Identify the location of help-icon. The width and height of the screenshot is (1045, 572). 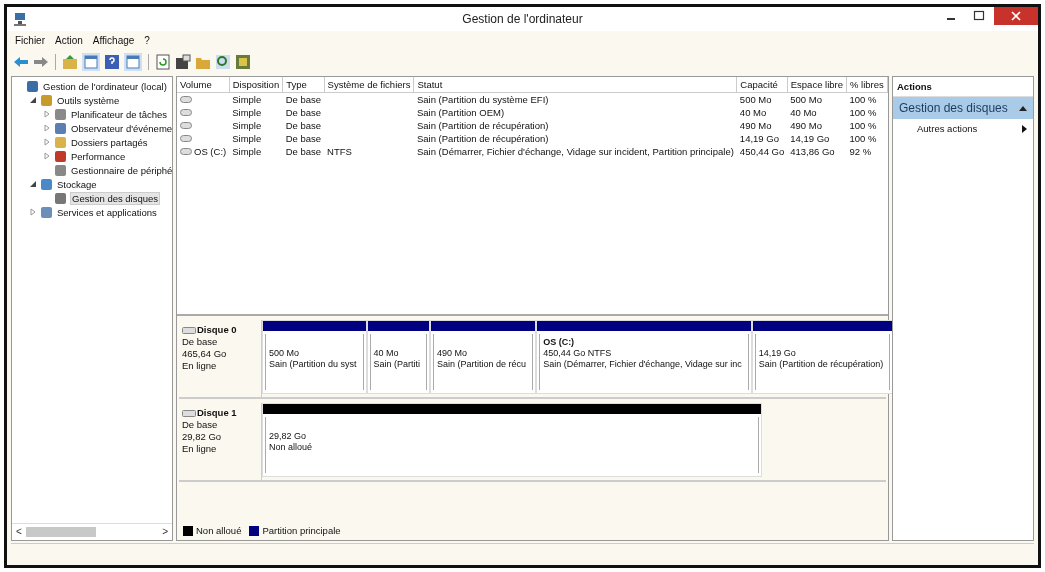
(112, 62).